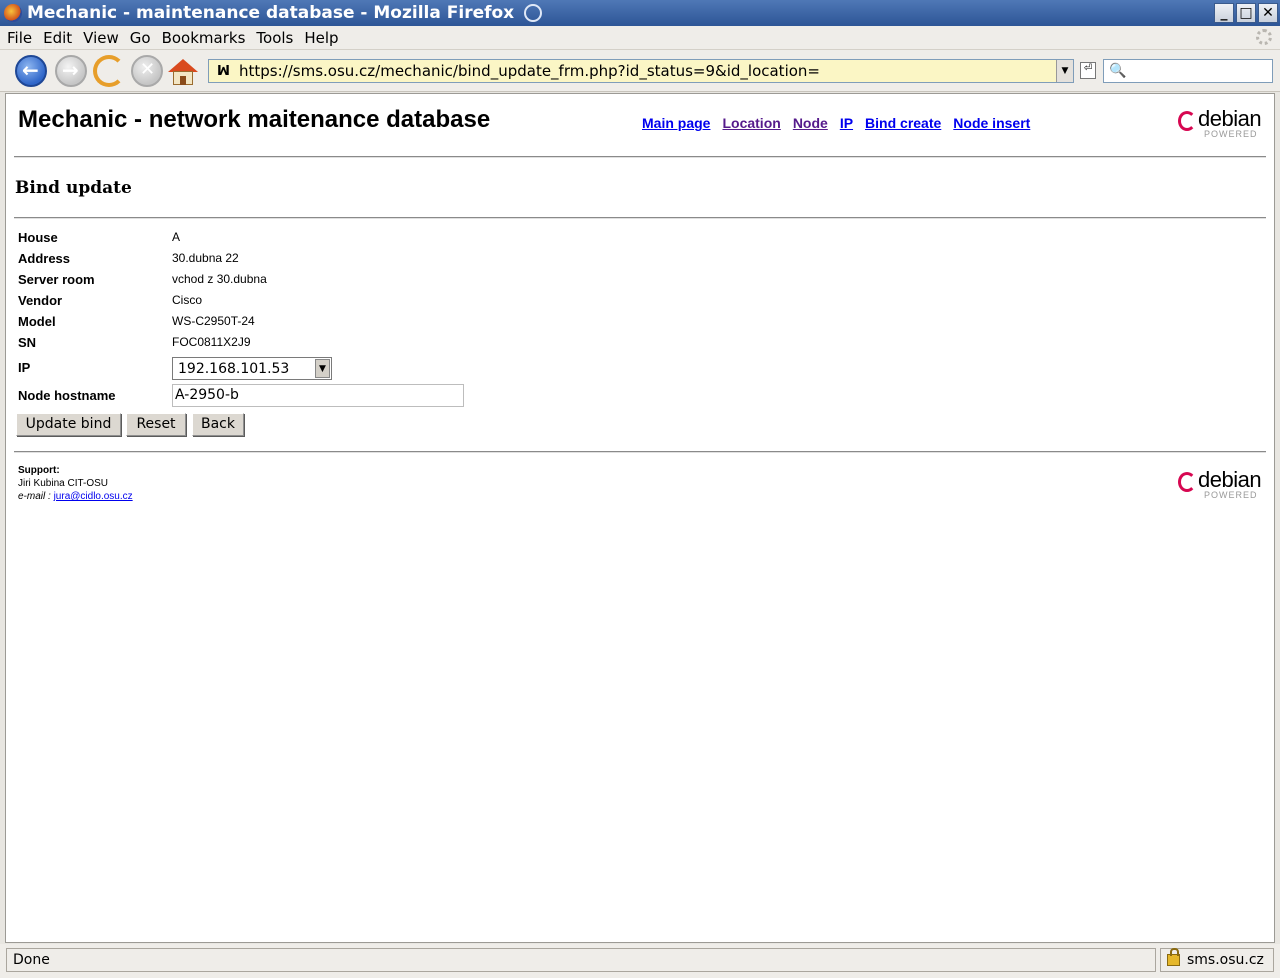 Image resolution: width=1280 pixels, height=978 pixels. I want to click on field-address: Address 30.dubna 22, so click(128, 258).